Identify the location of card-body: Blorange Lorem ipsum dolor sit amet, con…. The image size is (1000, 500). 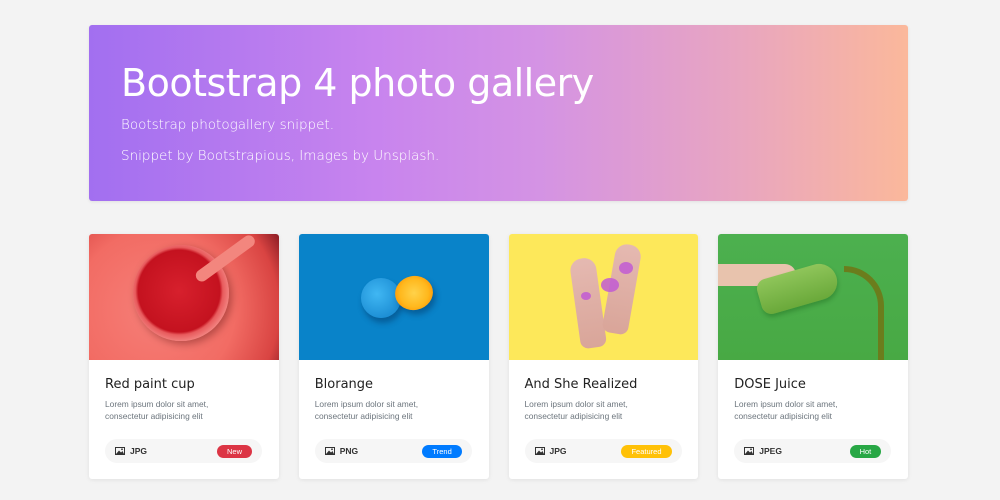
(394, 391).